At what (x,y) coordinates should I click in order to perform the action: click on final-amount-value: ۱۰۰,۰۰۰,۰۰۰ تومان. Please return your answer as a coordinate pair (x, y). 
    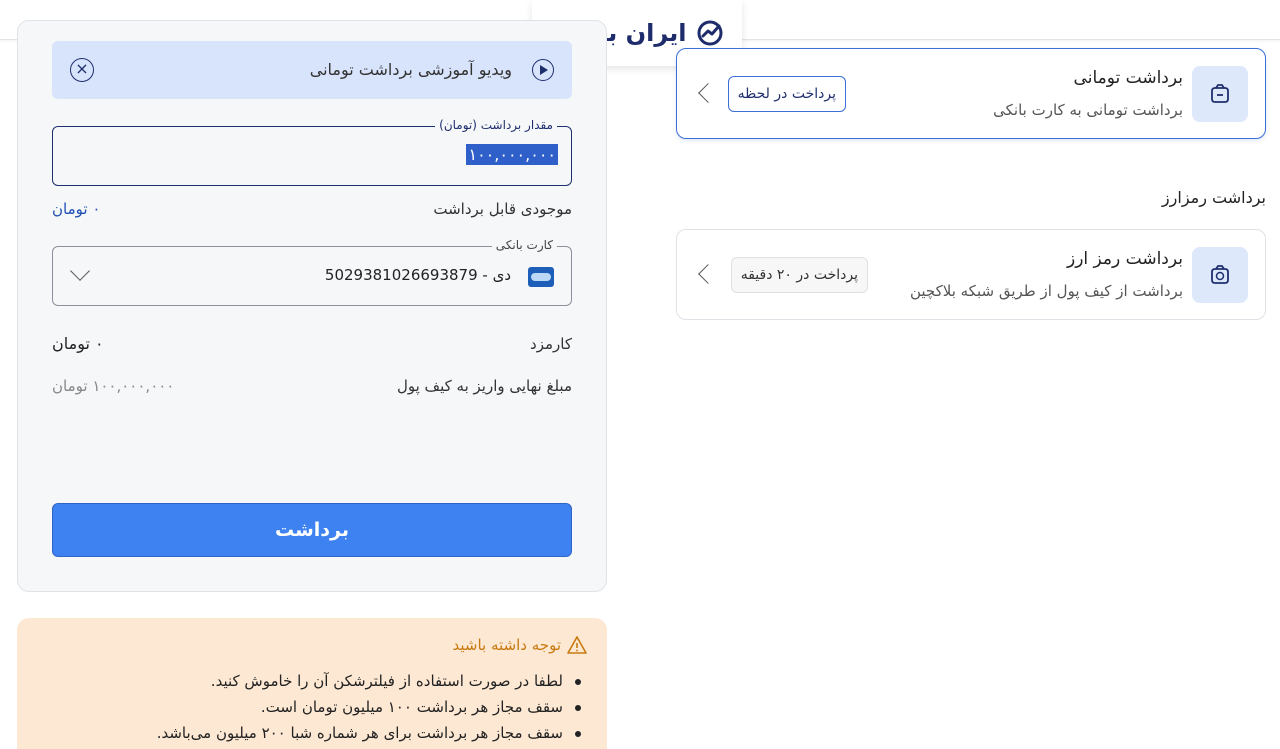
    Looking at the image, I should click on (113, 386).